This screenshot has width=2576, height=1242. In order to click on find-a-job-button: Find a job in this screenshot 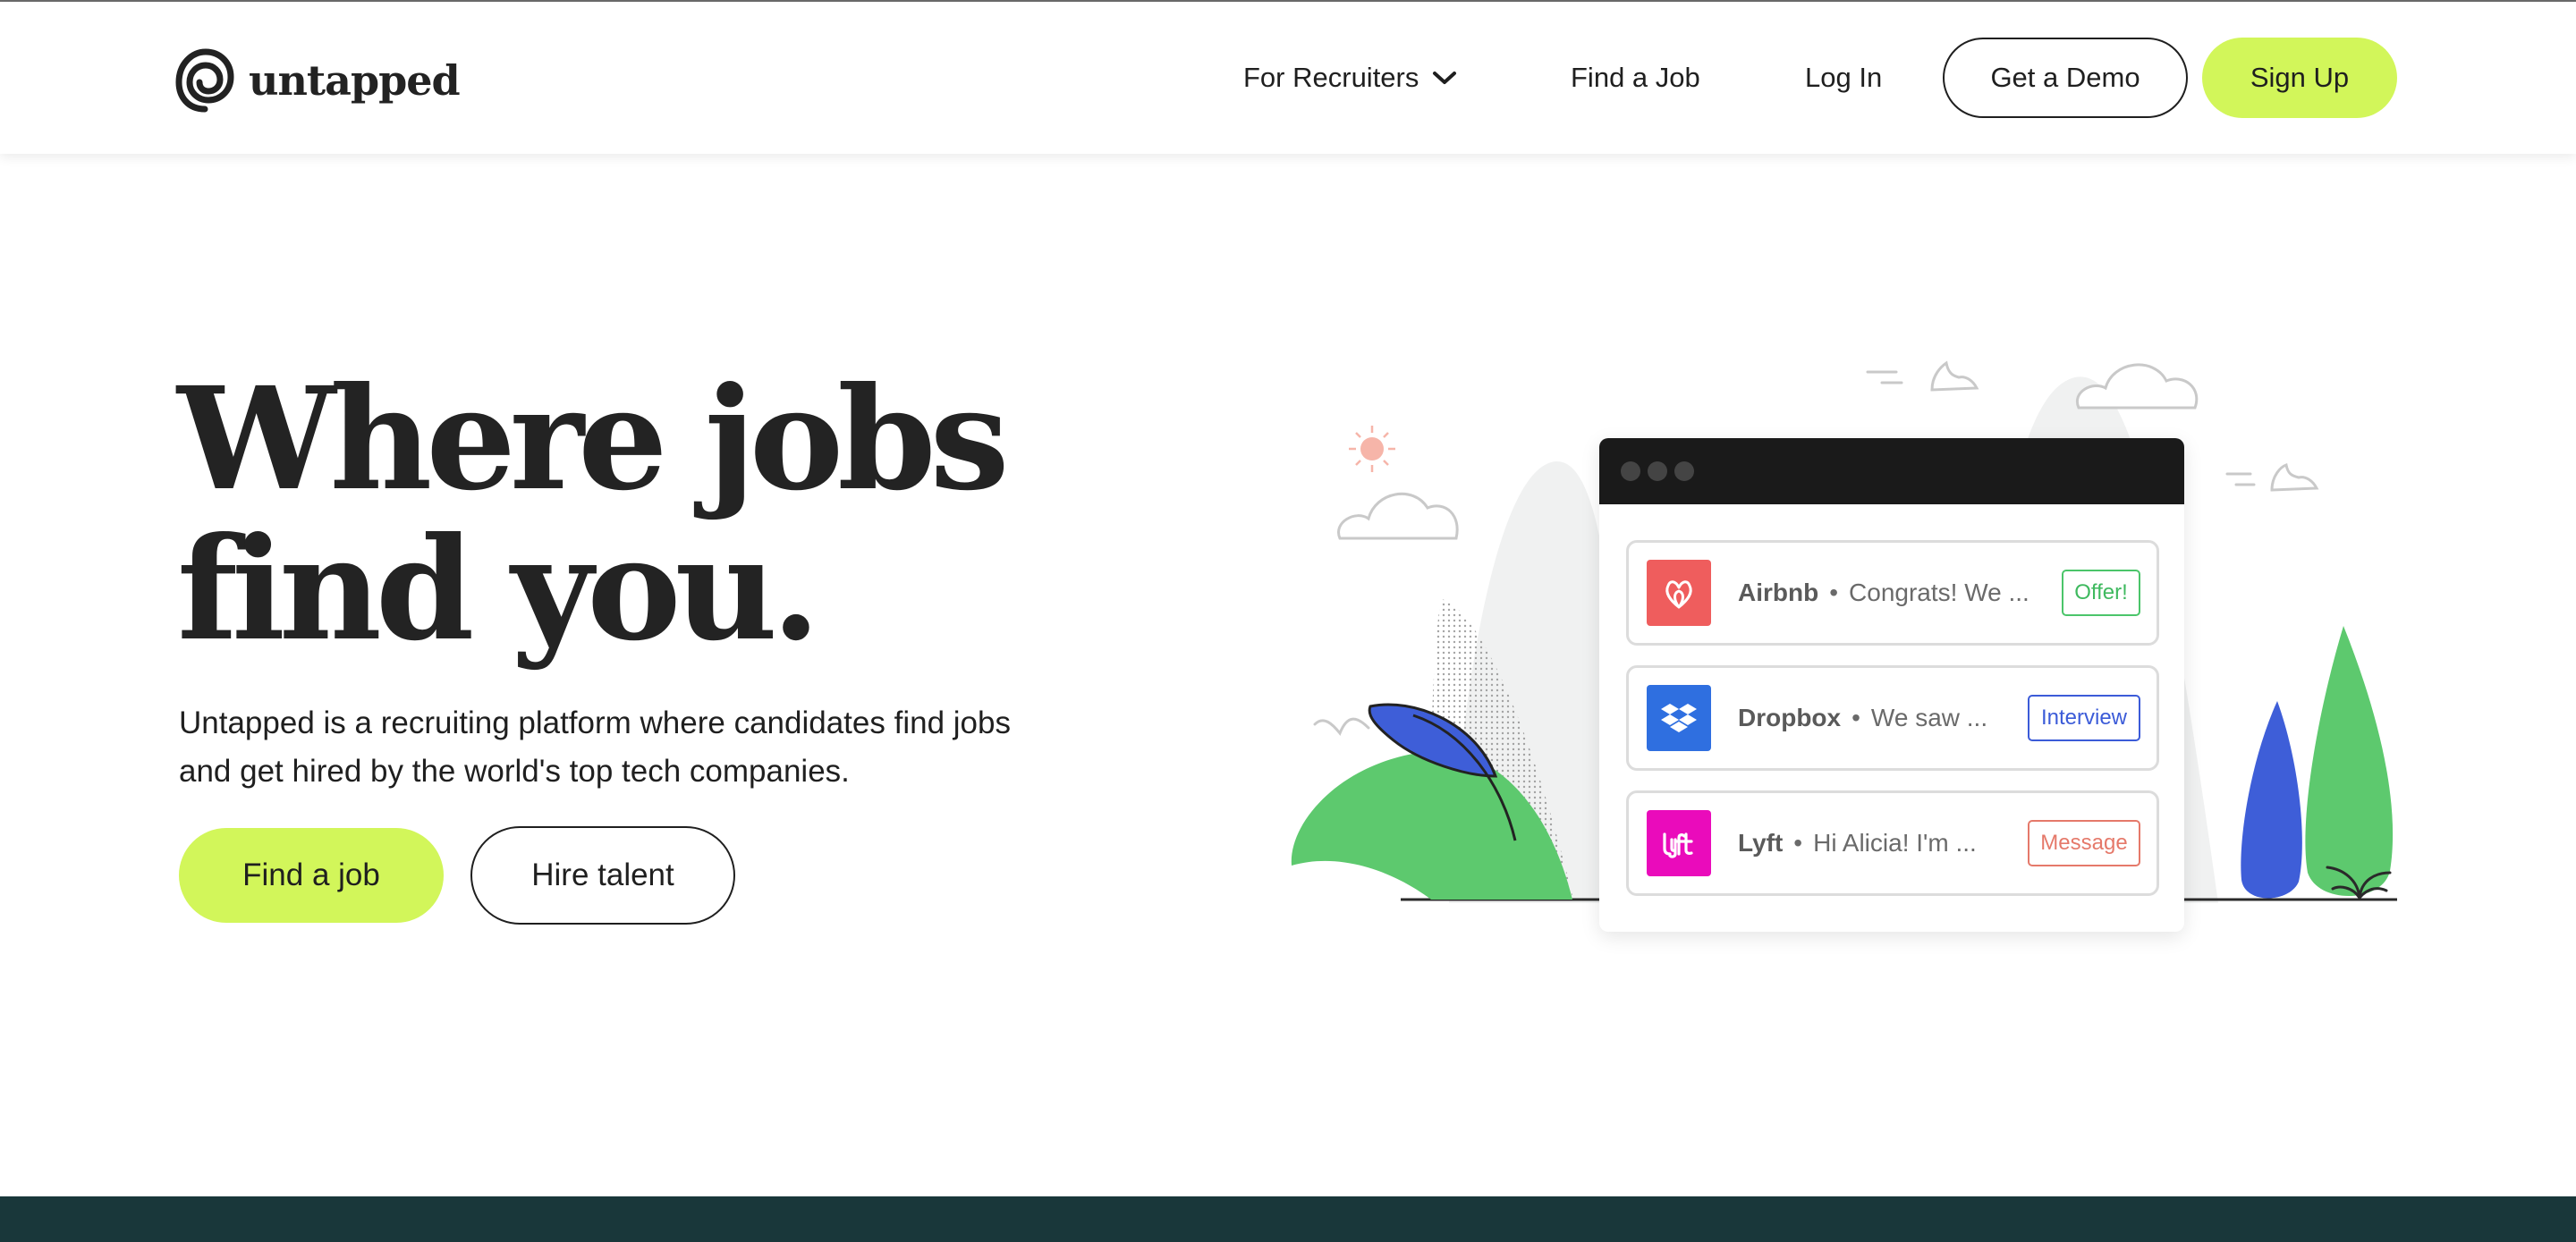, I will do `click(311, 876)`.